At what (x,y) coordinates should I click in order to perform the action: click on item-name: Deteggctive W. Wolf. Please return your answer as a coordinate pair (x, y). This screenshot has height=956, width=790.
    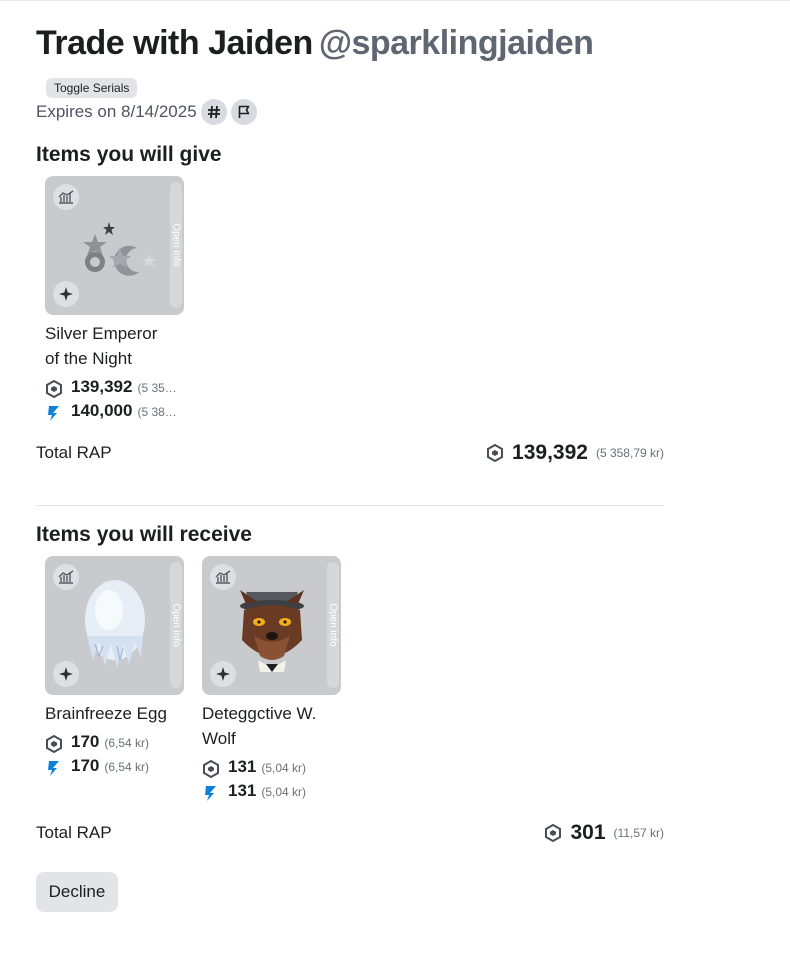
    Looking at the image, I should click on (272, 726).